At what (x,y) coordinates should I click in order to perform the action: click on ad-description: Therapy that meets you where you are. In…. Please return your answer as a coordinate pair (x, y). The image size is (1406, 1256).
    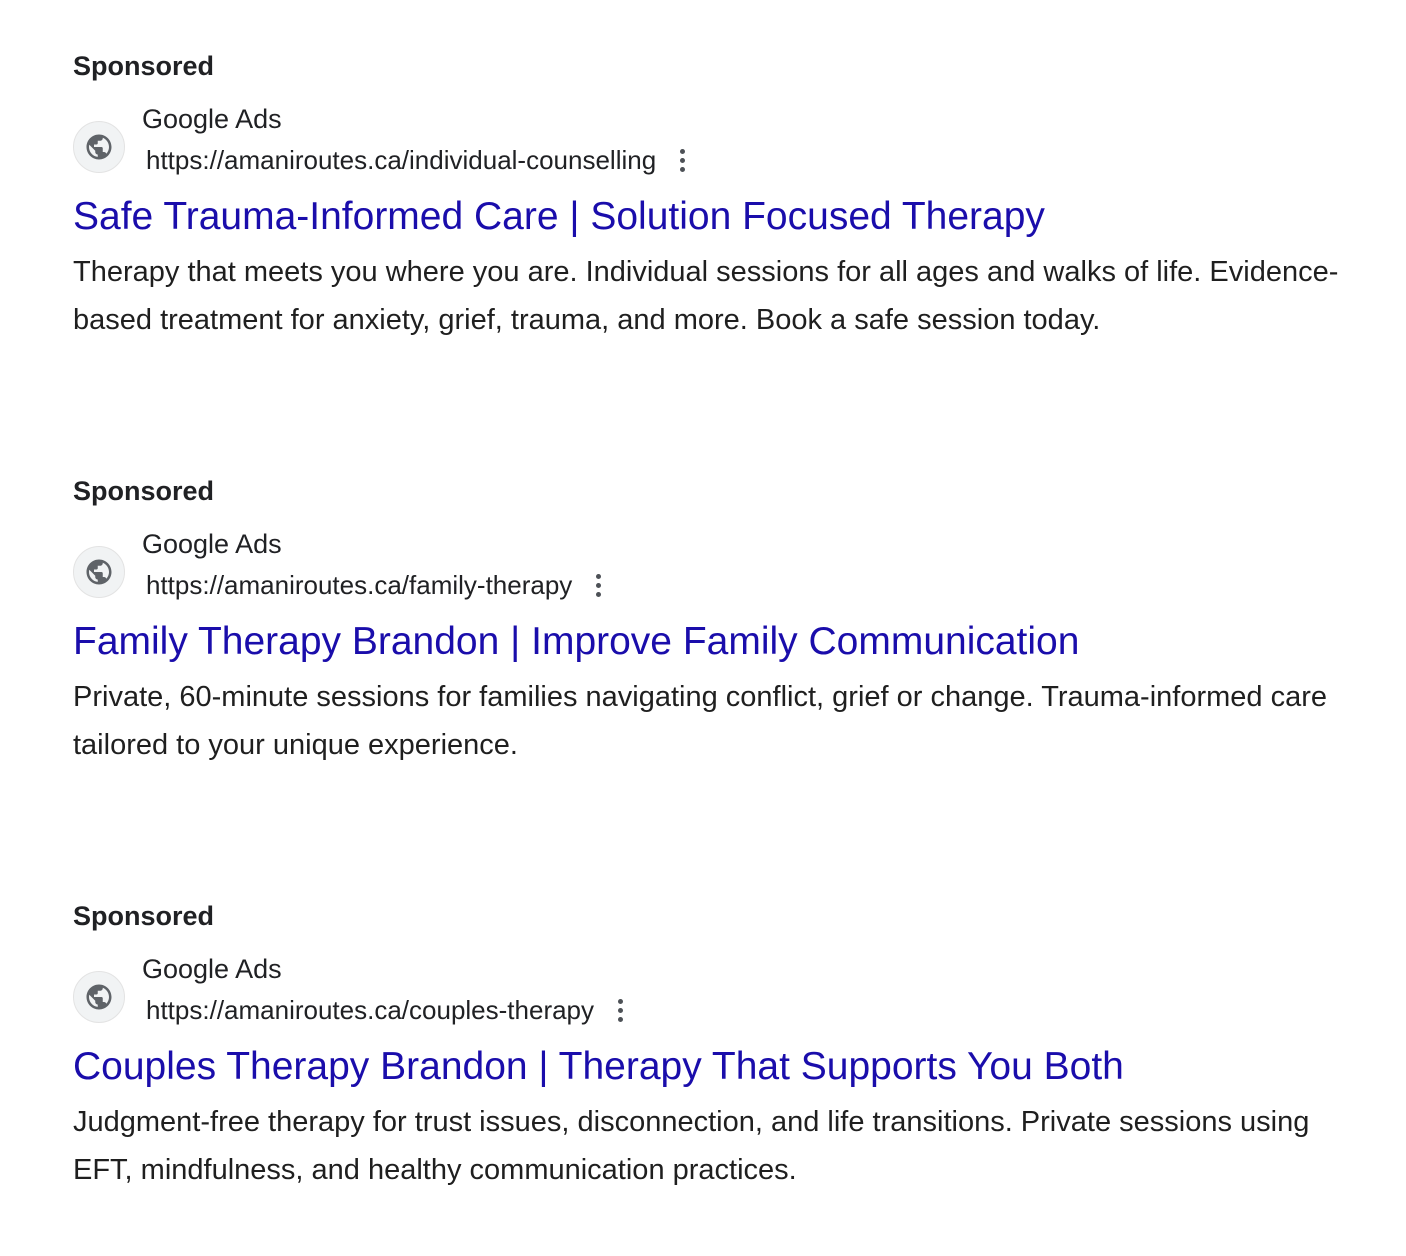
    Looking at the image, I should click on (706, 296).